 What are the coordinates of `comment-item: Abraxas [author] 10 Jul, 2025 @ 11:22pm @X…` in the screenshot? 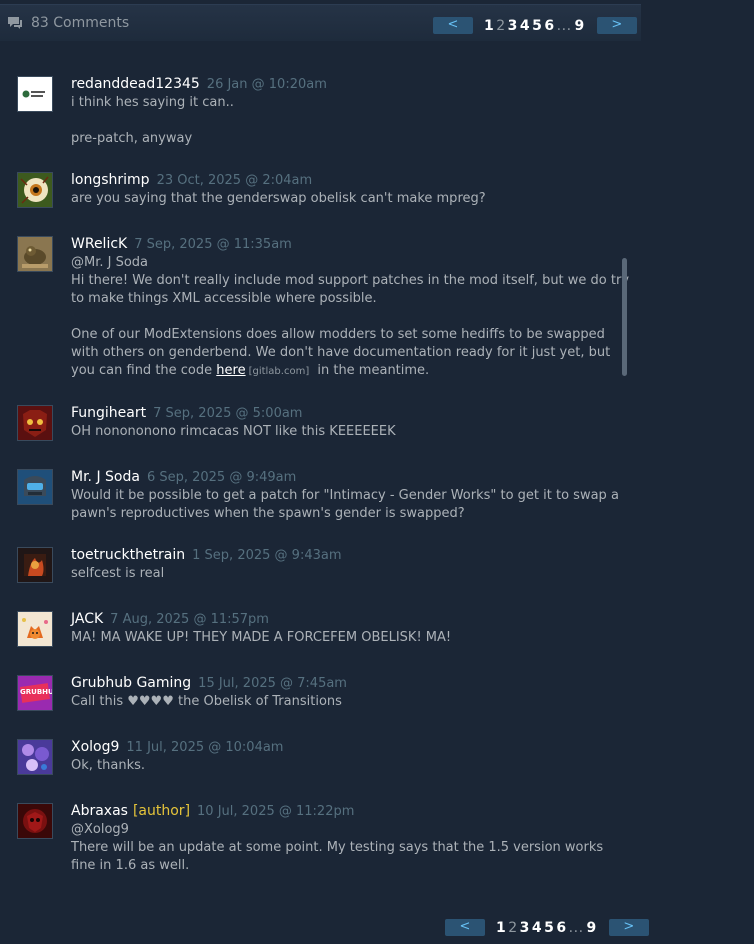 It's located at (327, 843).